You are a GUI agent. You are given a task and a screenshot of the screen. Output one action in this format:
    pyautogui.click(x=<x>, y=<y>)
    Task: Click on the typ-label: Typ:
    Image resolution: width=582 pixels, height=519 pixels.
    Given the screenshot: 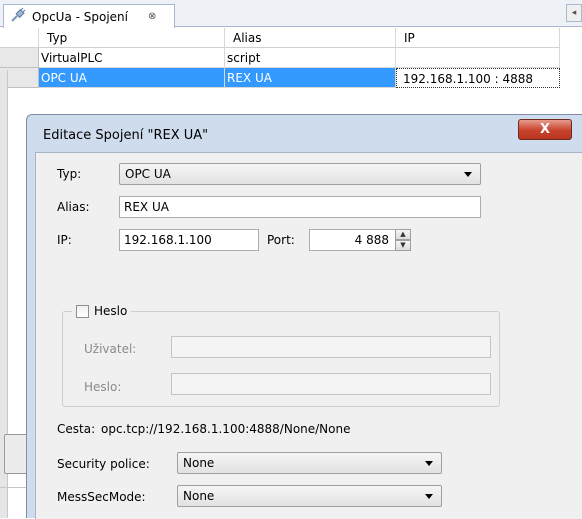 What is the action you would take?
    pyautogui.click(x=69, y=174)
    